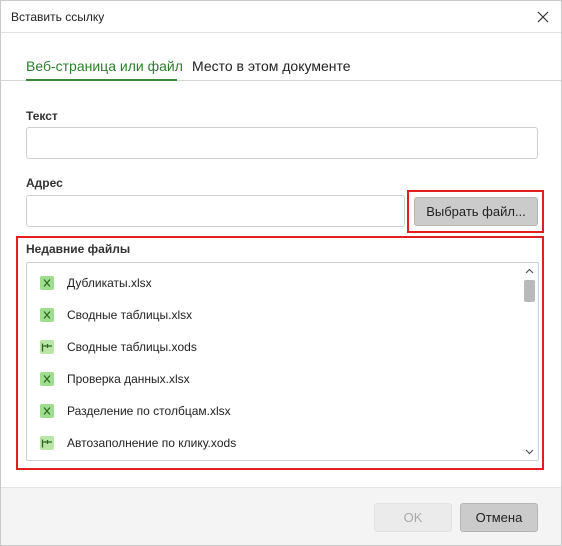  I want to click on tab-place-in-document: Место в этом документе, so click(271, 66).